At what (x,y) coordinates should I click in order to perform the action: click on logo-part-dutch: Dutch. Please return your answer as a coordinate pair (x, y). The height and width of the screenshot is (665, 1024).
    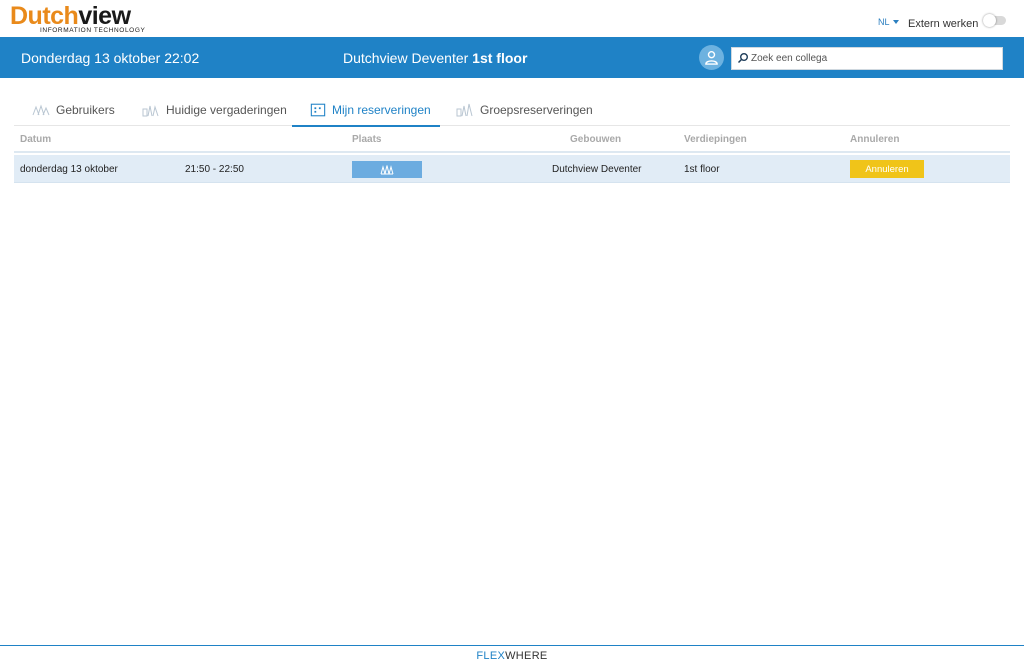
    Looking at the image, I should click on (44, 16).